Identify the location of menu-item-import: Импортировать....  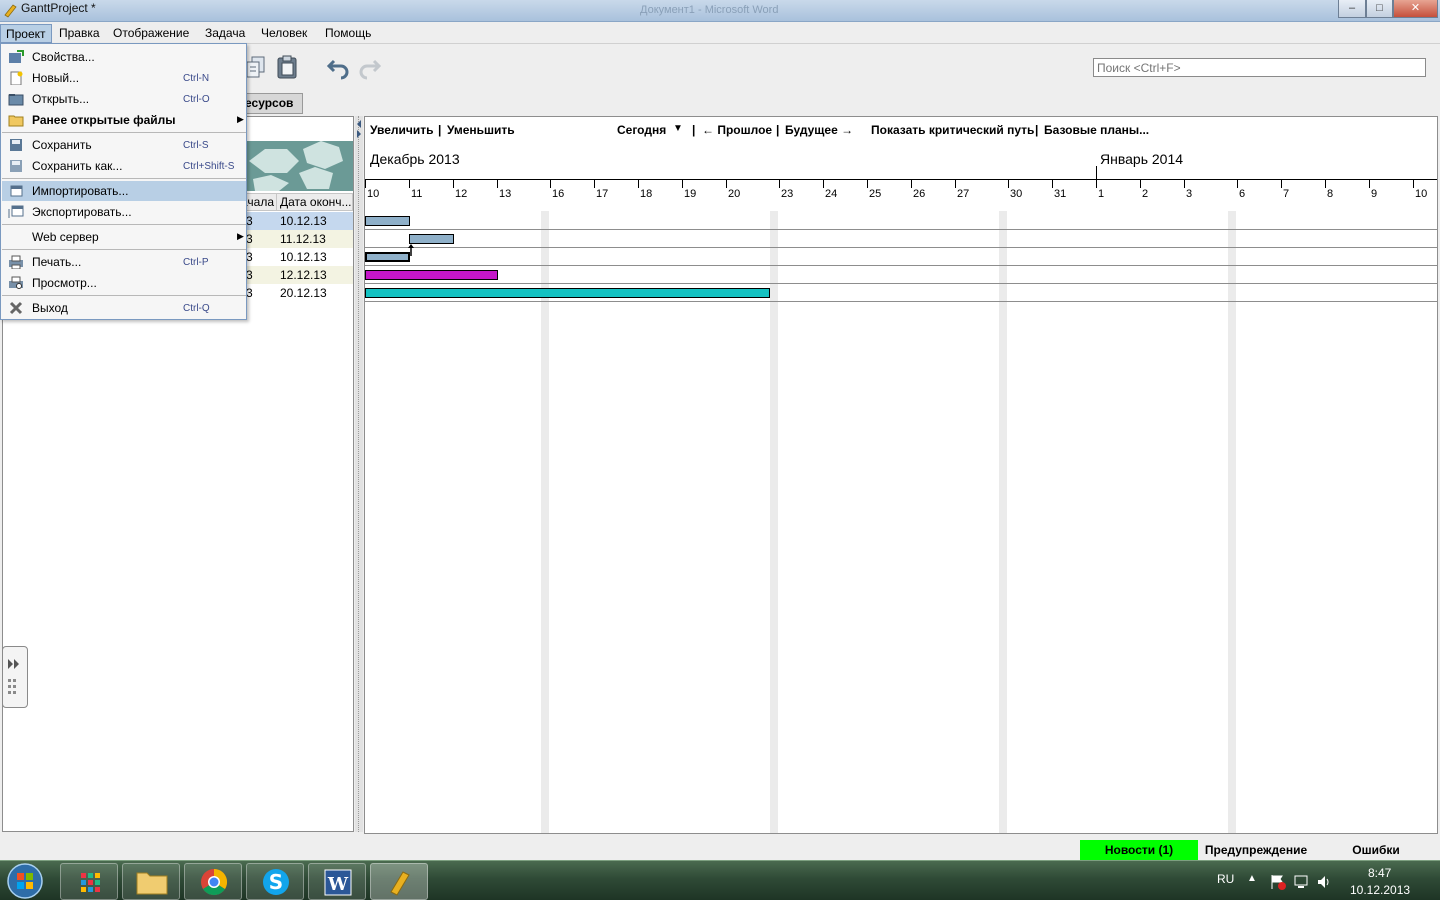
(124, 191).